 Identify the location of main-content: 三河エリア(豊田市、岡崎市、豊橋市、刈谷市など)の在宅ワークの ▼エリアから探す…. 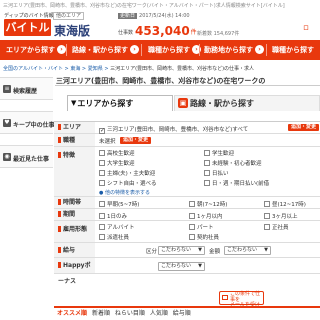
(187, 93).